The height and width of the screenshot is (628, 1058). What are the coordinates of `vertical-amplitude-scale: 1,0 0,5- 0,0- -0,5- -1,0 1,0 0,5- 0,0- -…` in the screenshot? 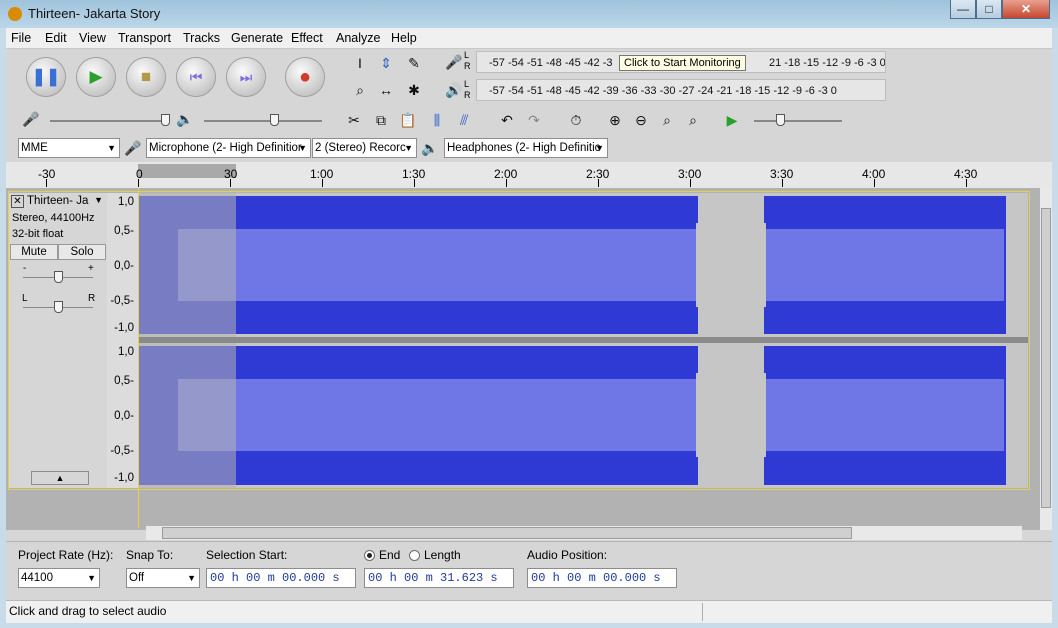 It's located at (122, 340).